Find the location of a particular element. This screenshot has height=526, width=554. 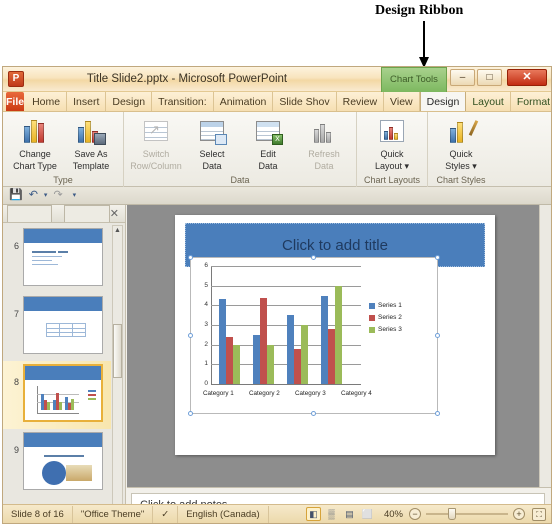

tab-home: Home is located at coordinates (47, 101).